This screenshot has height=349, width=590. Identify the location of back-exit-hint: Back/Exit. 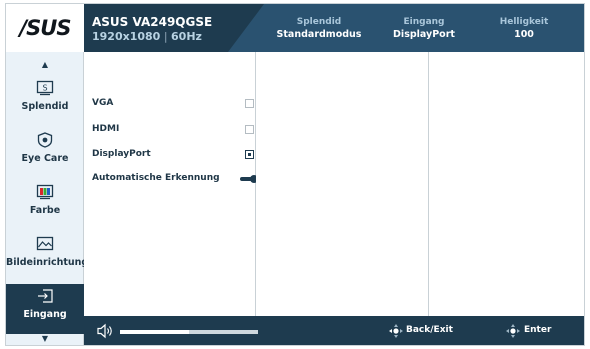
(429, 330).